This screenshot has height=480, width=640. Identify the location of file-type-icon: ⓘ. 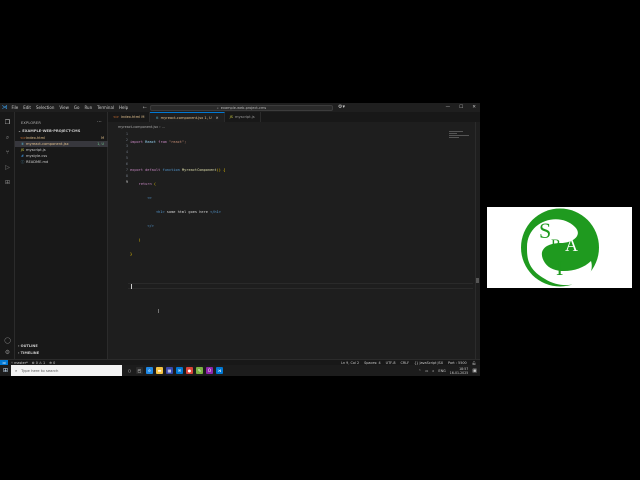
(22, 161).